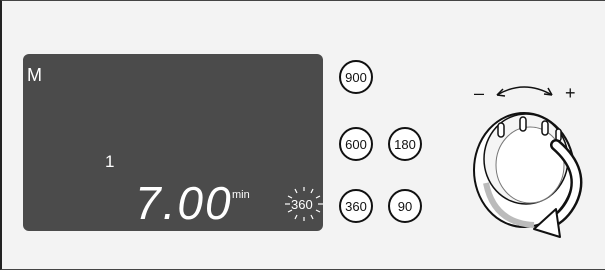 The width and height of the screenshot is (605, 270). What do you see at coordinates (34, 75) in the screenshot?
I see `mode-indicator: M` at bounding box center [34, 75].